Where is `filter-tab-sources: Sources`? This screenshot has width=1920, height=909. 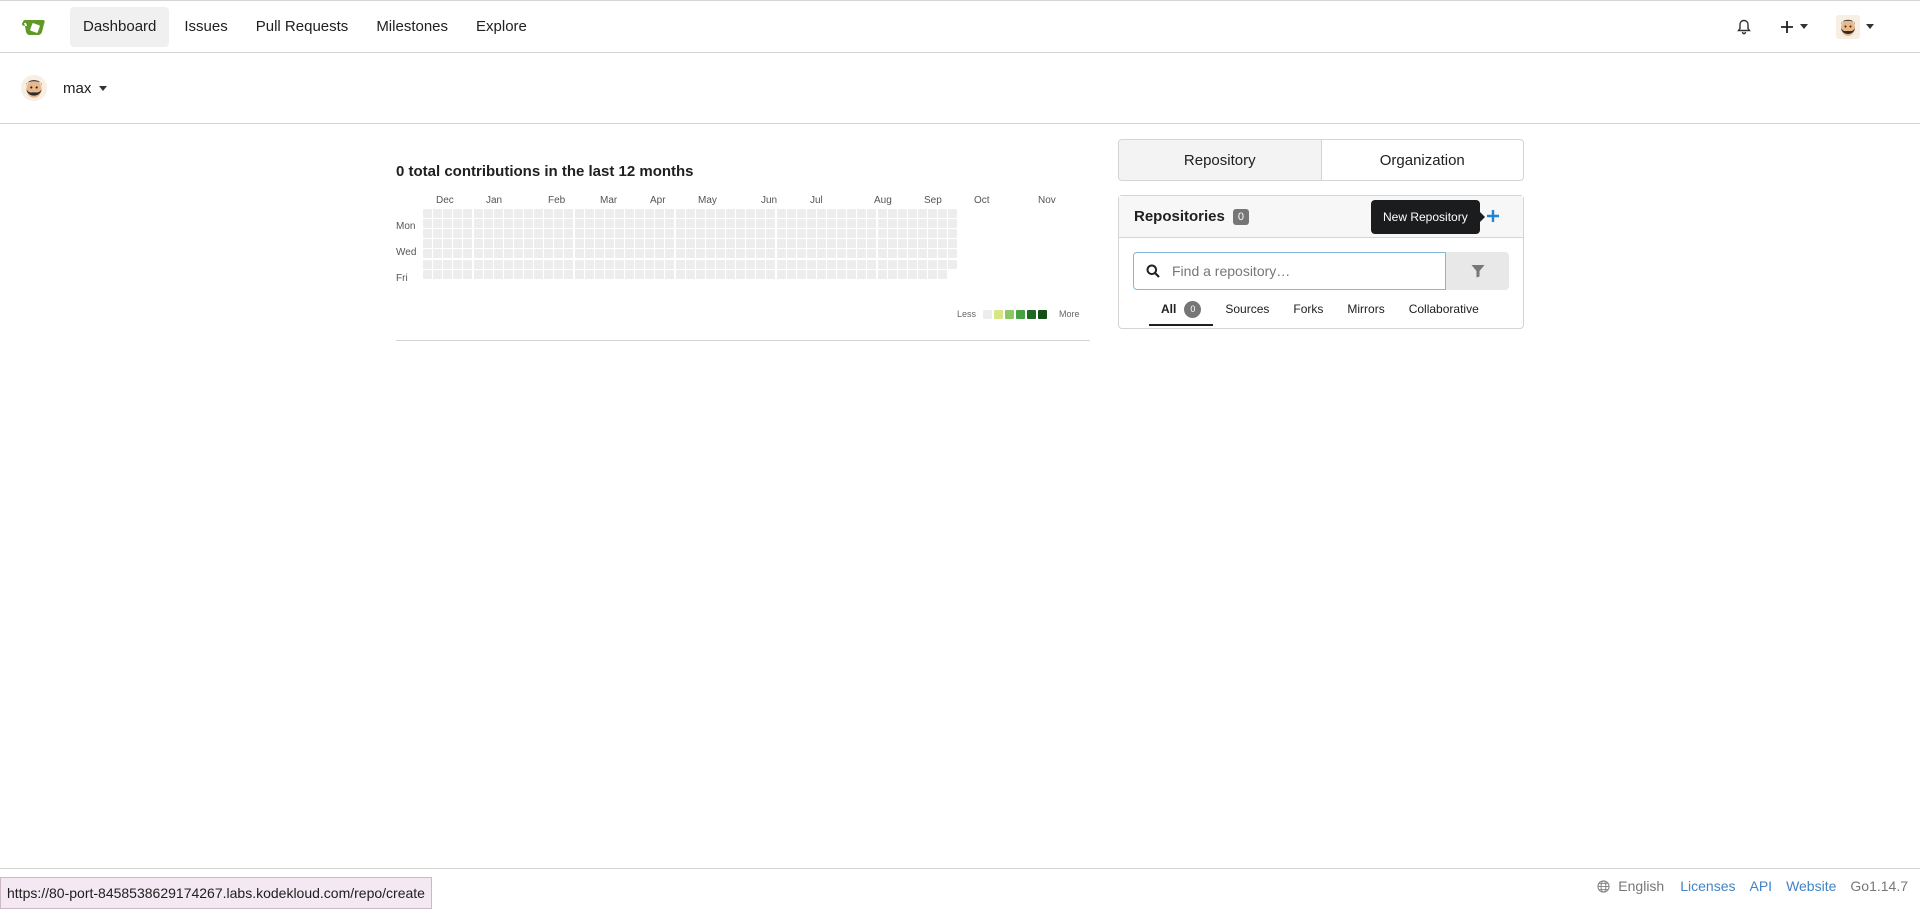 filter-tab-sources: Sources is located at coordinates (1247, 309).